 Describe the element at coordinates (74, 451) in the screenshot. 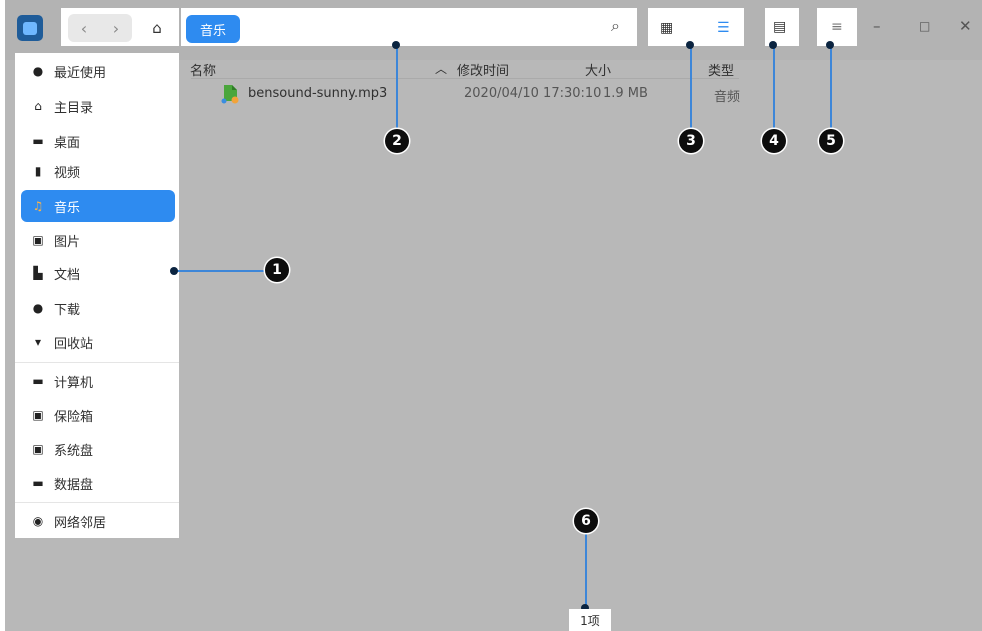

I see `sidebar-item-label: 系统盘` at that location.